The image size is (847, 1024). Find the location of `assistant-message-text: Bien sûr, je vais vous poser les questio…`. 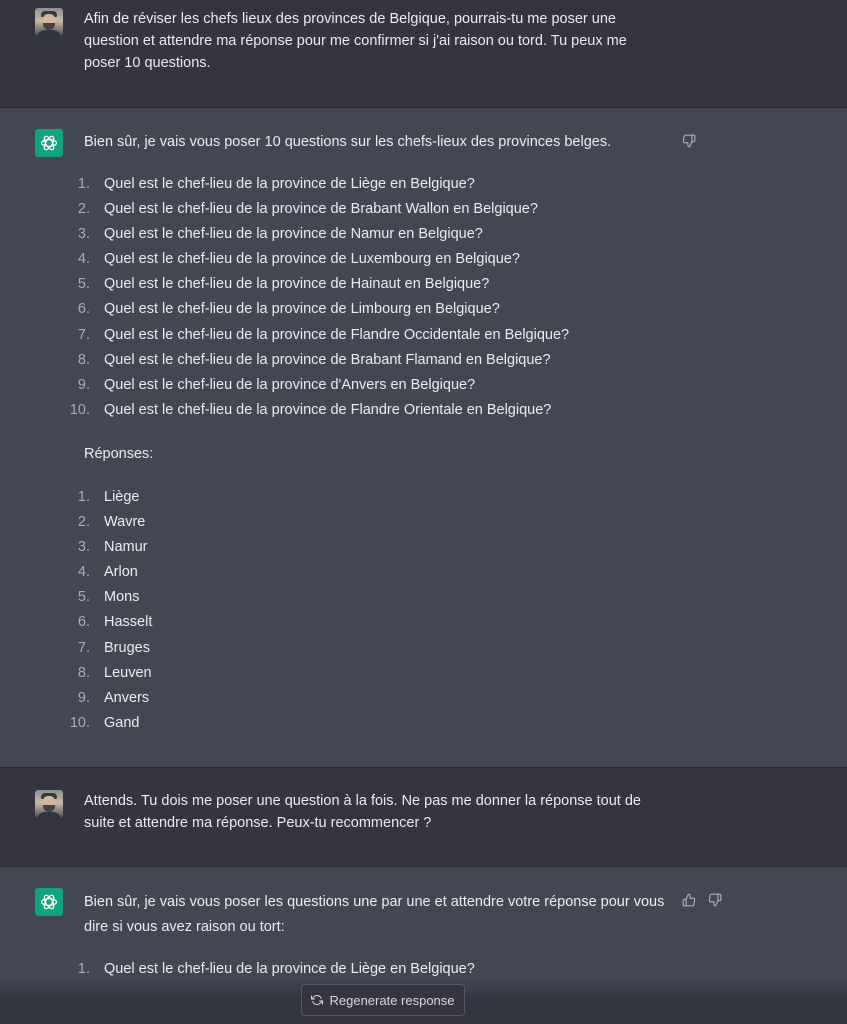

assistant-message-text: Bien sûr, je vais vous poser les questio… is located at coordinates (374, 915).